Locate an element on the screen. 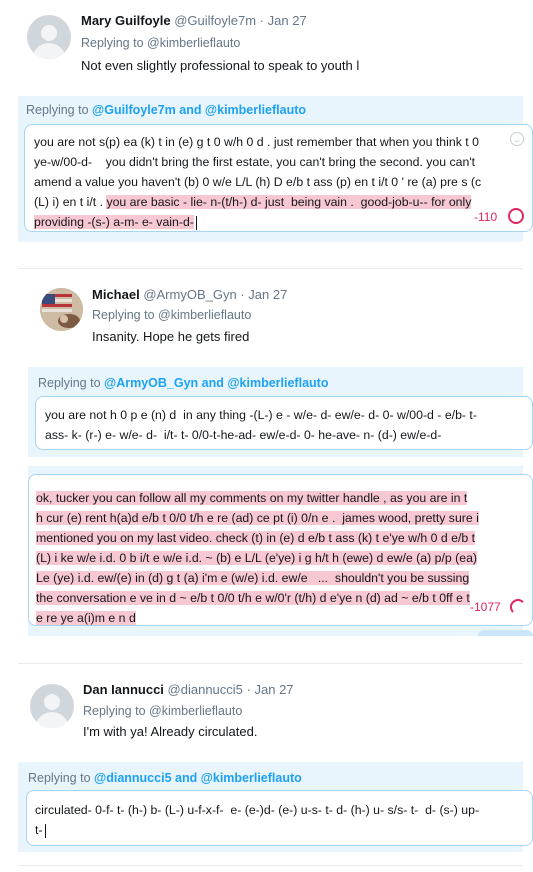 This screenshot has height=872, width=533. tweet-handle: @diannucci5 is located at coordinates (205, 689).